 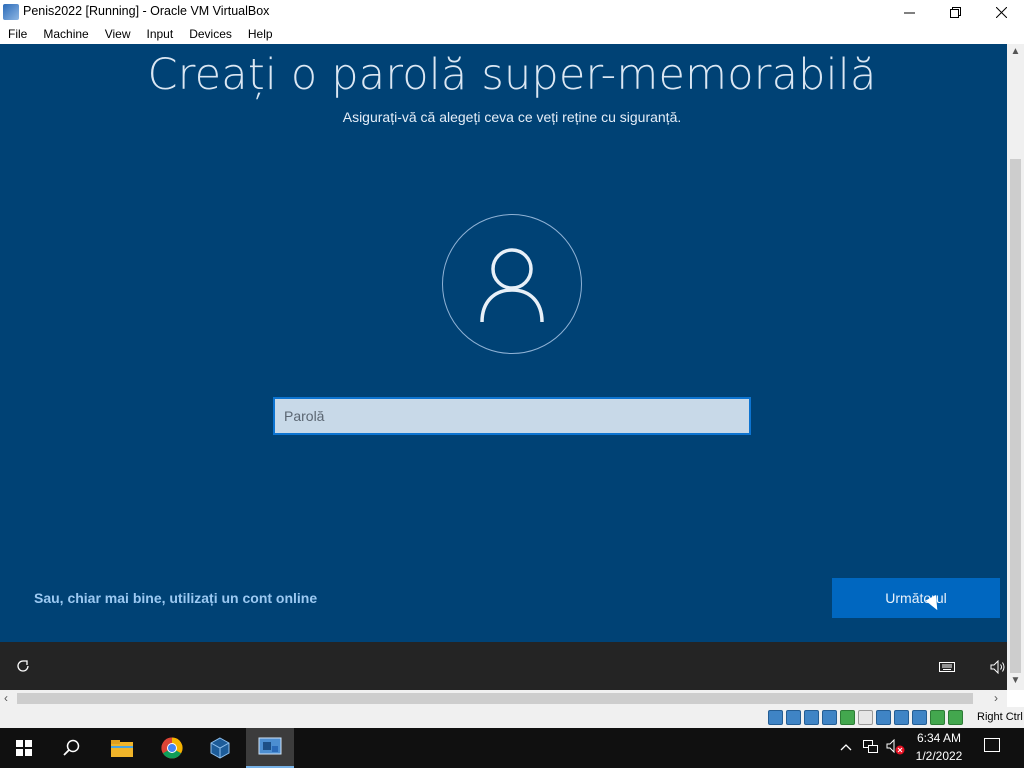 I want to click on file-explorer-icon, so click(x=122, y=748).